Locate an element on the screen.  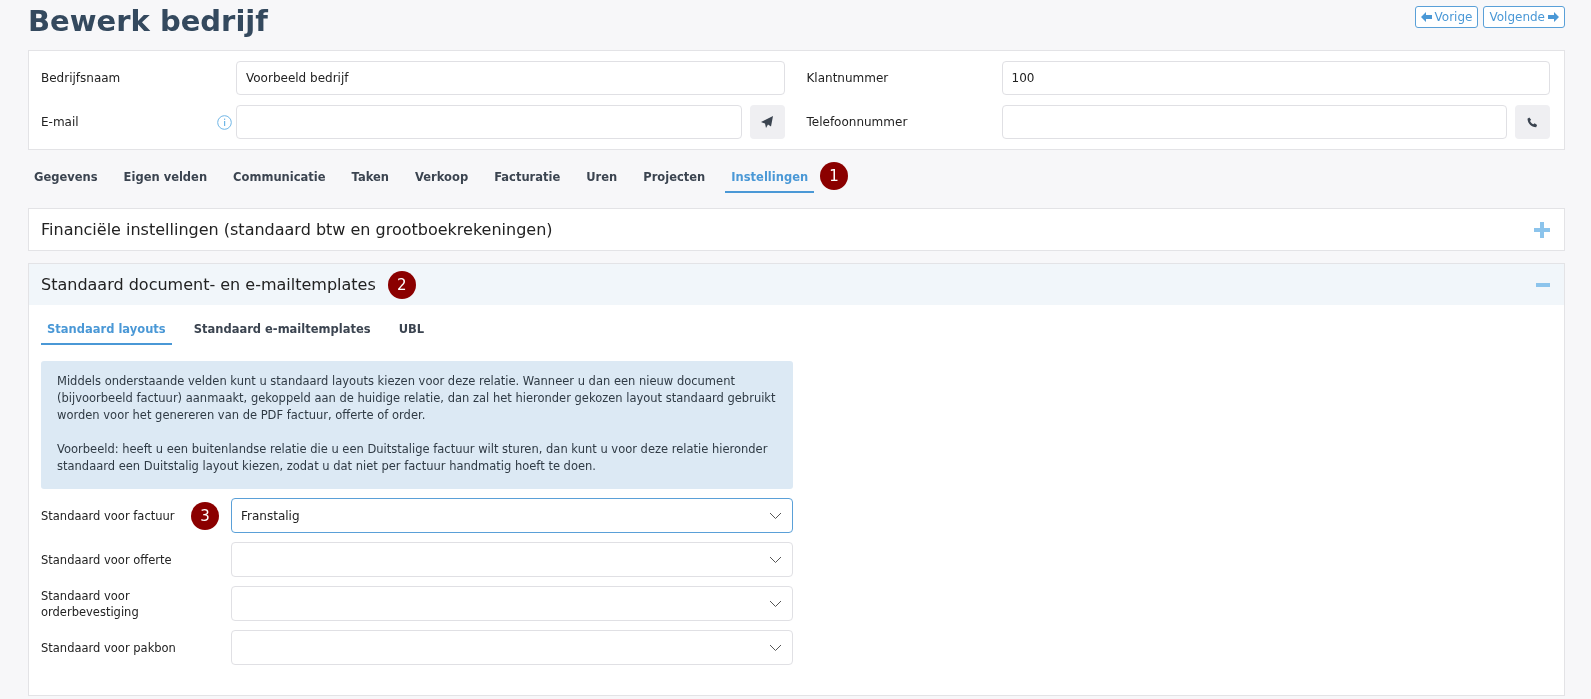
field-label: Telefoonnummer is located at coordinates (857, 122).